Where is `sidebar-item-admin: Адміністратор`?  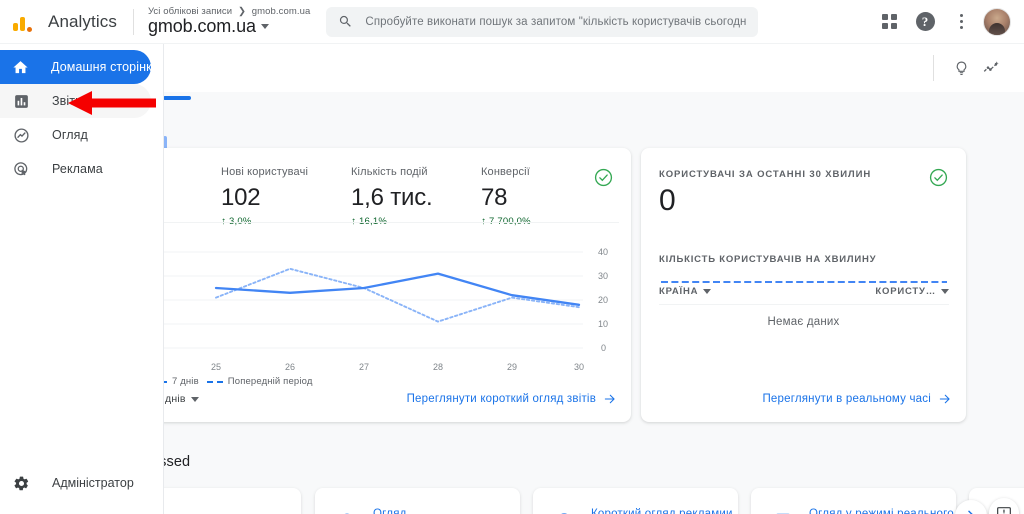
sidebar-item-admin: Адміністратор is located at coordinates (67, 483).